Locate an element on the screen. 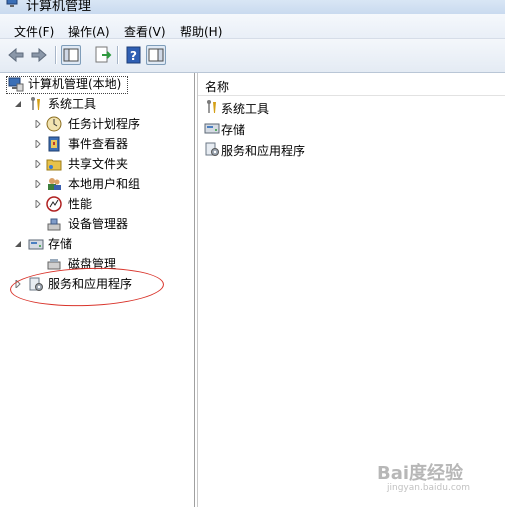 The height and width of the screenshot is (507, 505). window-title: 计算机管理 is located at coordinates (59, 7).